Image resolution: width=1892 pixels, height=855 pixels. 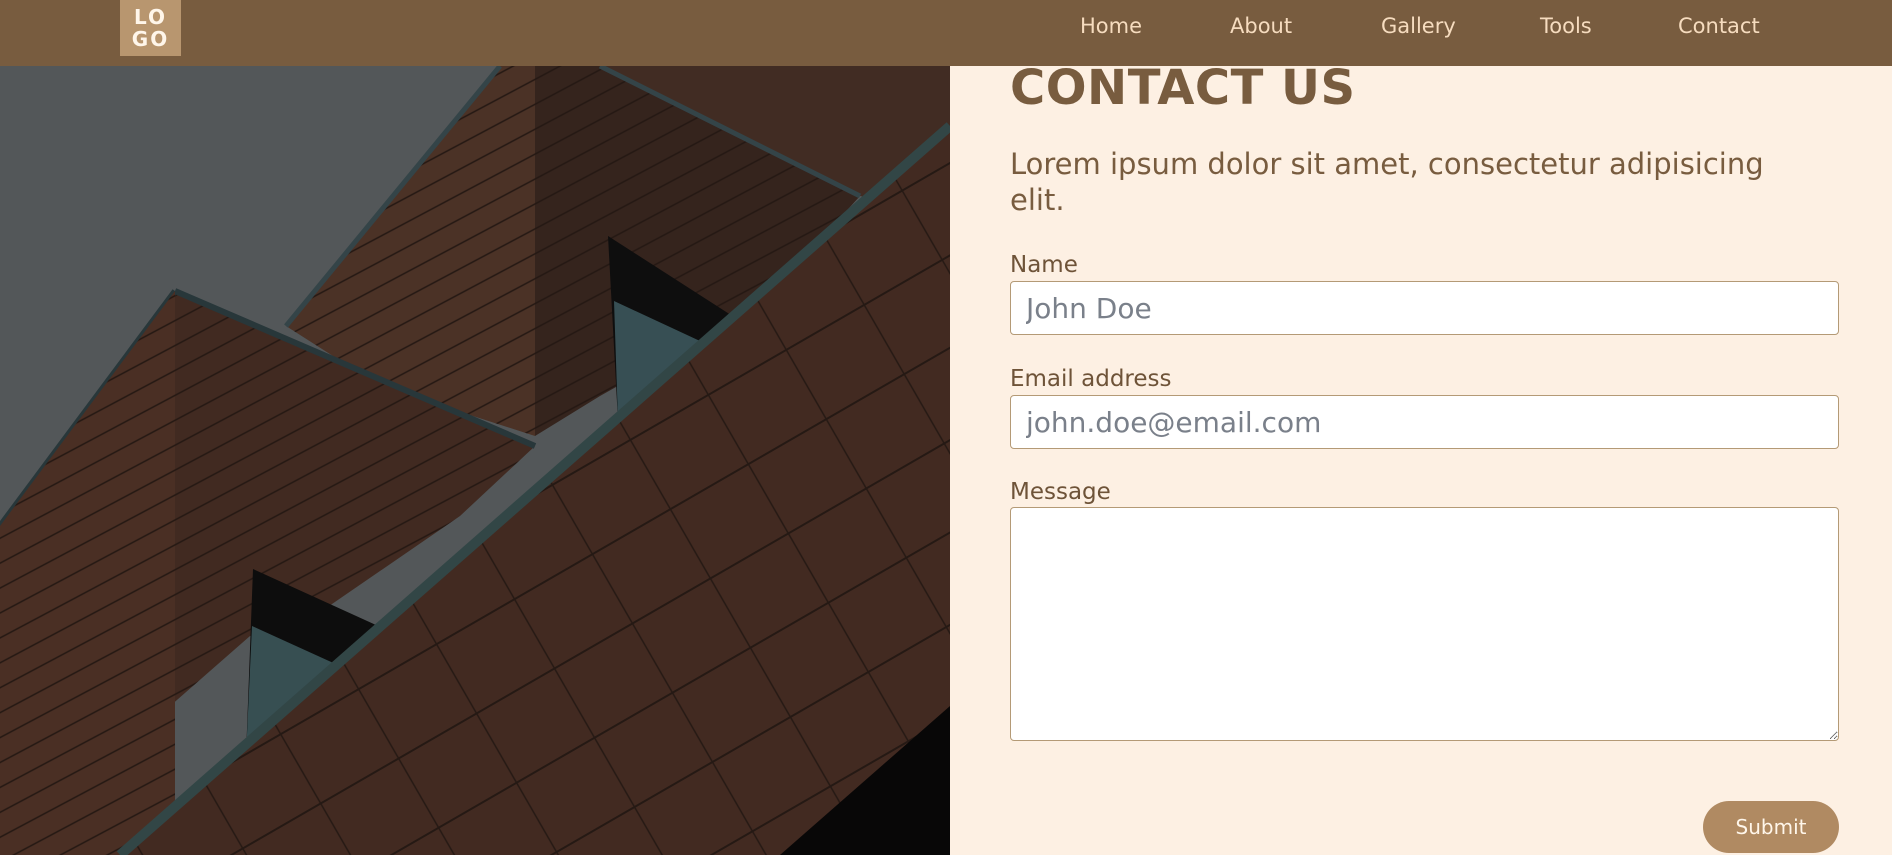 I want to click on email-label: Email address, so click(x=1091, y=379).